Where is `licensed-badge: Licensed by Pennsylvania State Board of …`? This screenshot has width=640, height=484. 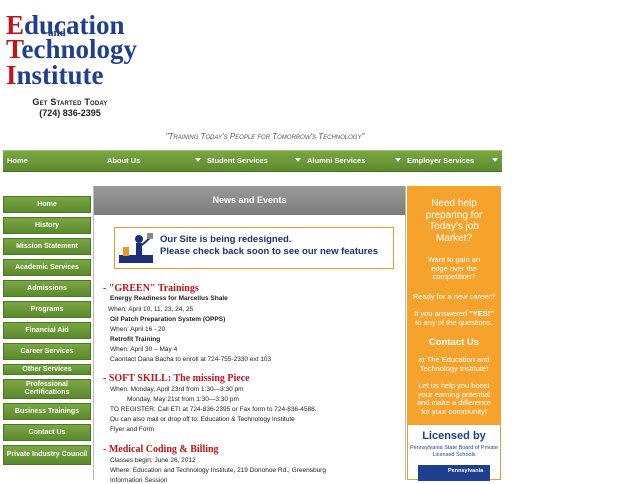
licensed-badge: Licensed by Pennsylvania State Board of … is located at coordinates (454, 452).